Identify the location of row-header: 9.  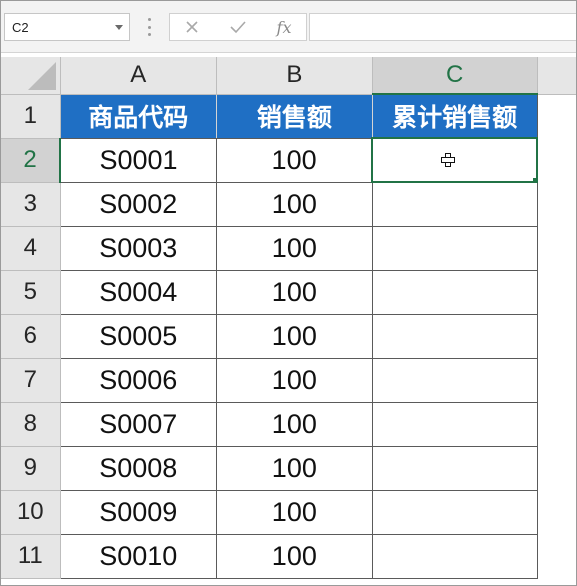
(31, 468).